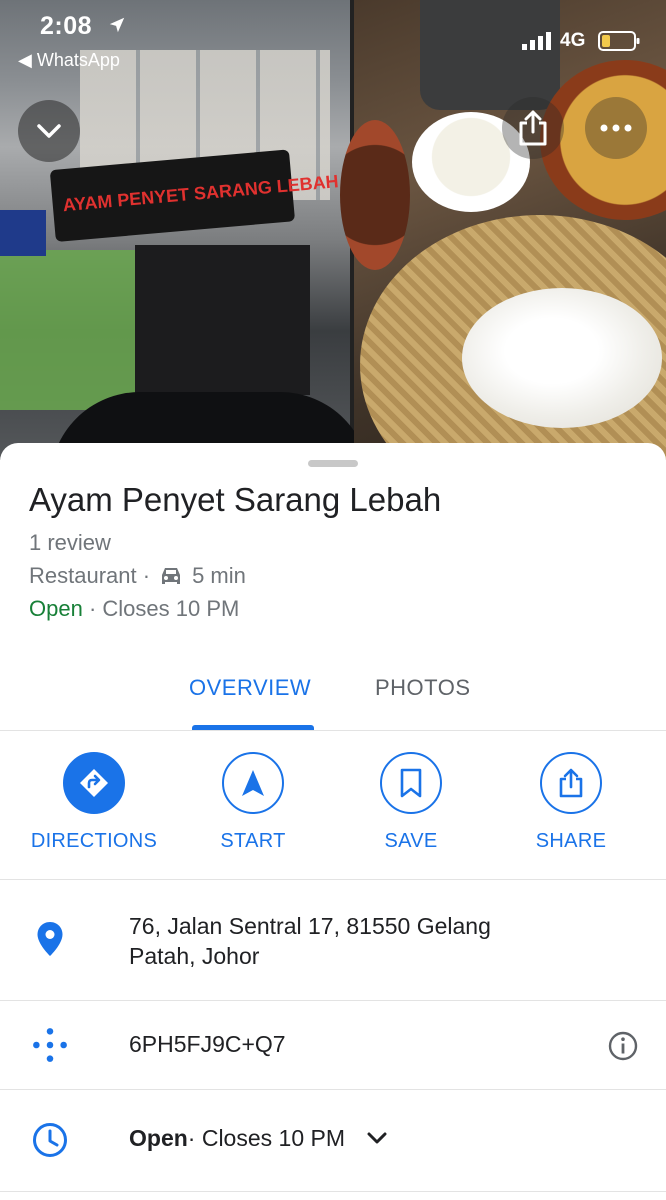 This screenshot has height=1200, width=666. Describe the element at coordinates (94, 841) in the screenshot. I see `directions-label: DIRECTIONS` at that location.